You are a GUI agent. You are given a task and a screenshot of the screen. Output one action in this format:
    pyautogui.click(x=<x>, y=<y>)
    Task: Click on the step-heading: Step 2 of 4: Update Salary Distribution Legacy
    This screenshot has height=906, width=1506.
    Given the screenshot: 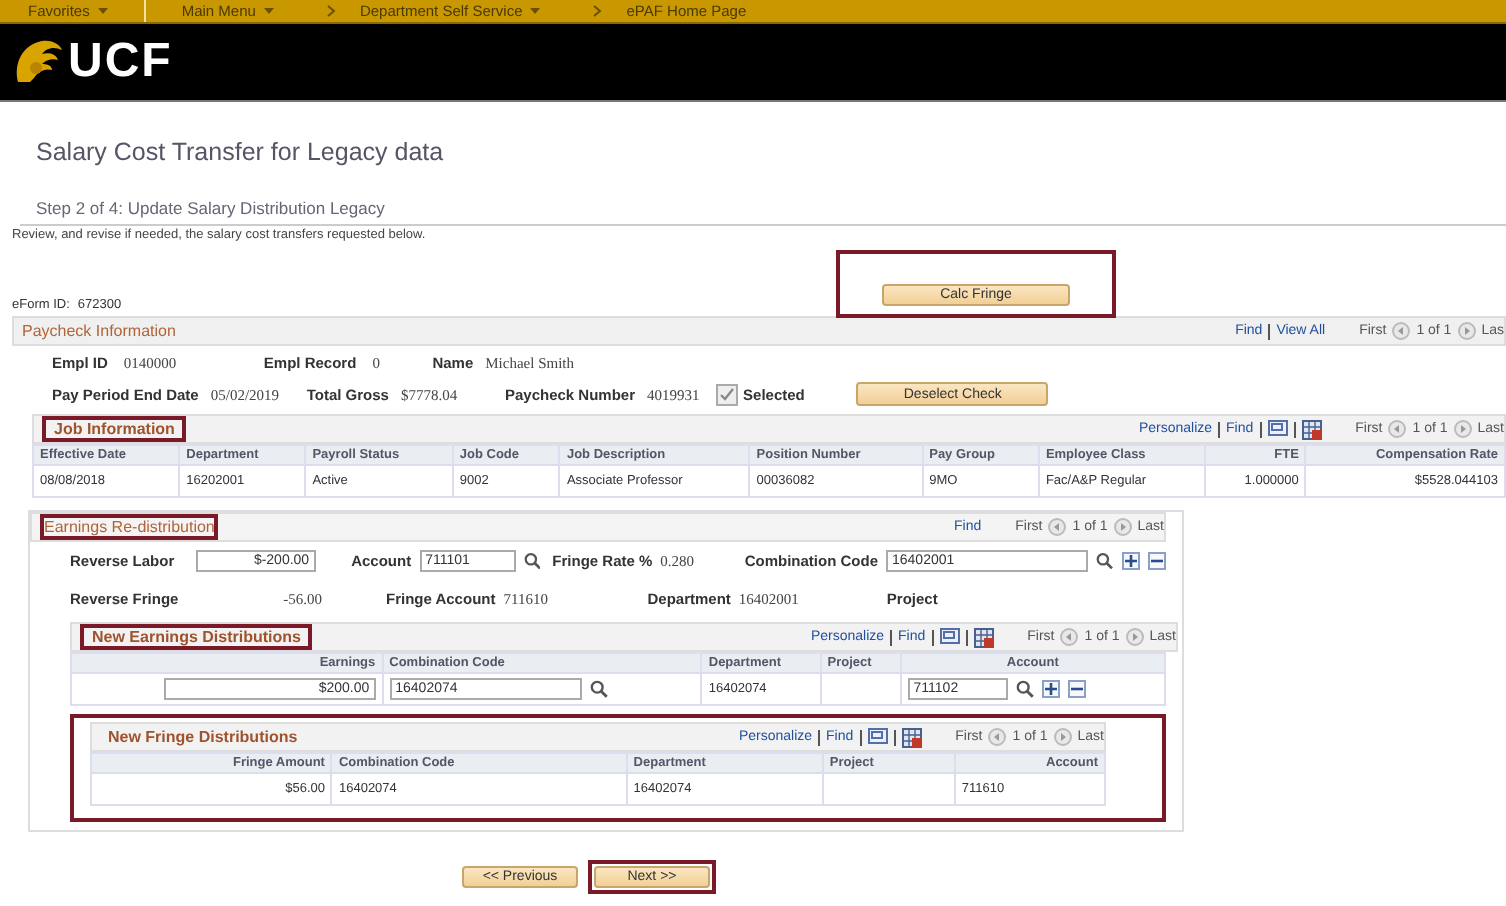 What is the action you would take?
    pyautogui.click(x=211, y=208)
    